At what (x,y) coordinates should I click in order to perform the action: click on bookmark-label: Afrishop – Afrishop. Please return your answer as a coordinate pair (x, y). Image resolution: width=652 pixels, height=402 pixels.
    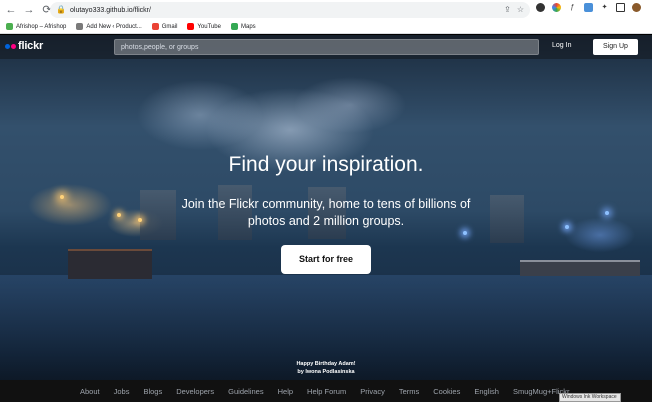
    Looking at the image, I should click on (41, 26).